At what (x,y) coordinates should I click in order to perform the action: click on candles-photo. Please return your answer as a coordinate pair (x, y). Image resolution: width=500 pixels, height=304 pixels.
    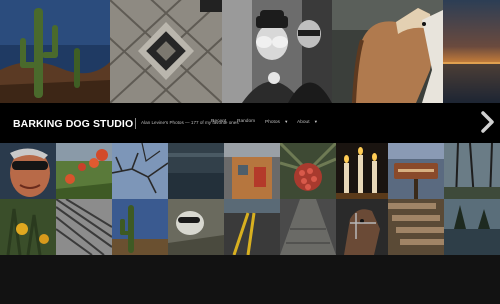
    Looking at the image, I should click on (362, 171).